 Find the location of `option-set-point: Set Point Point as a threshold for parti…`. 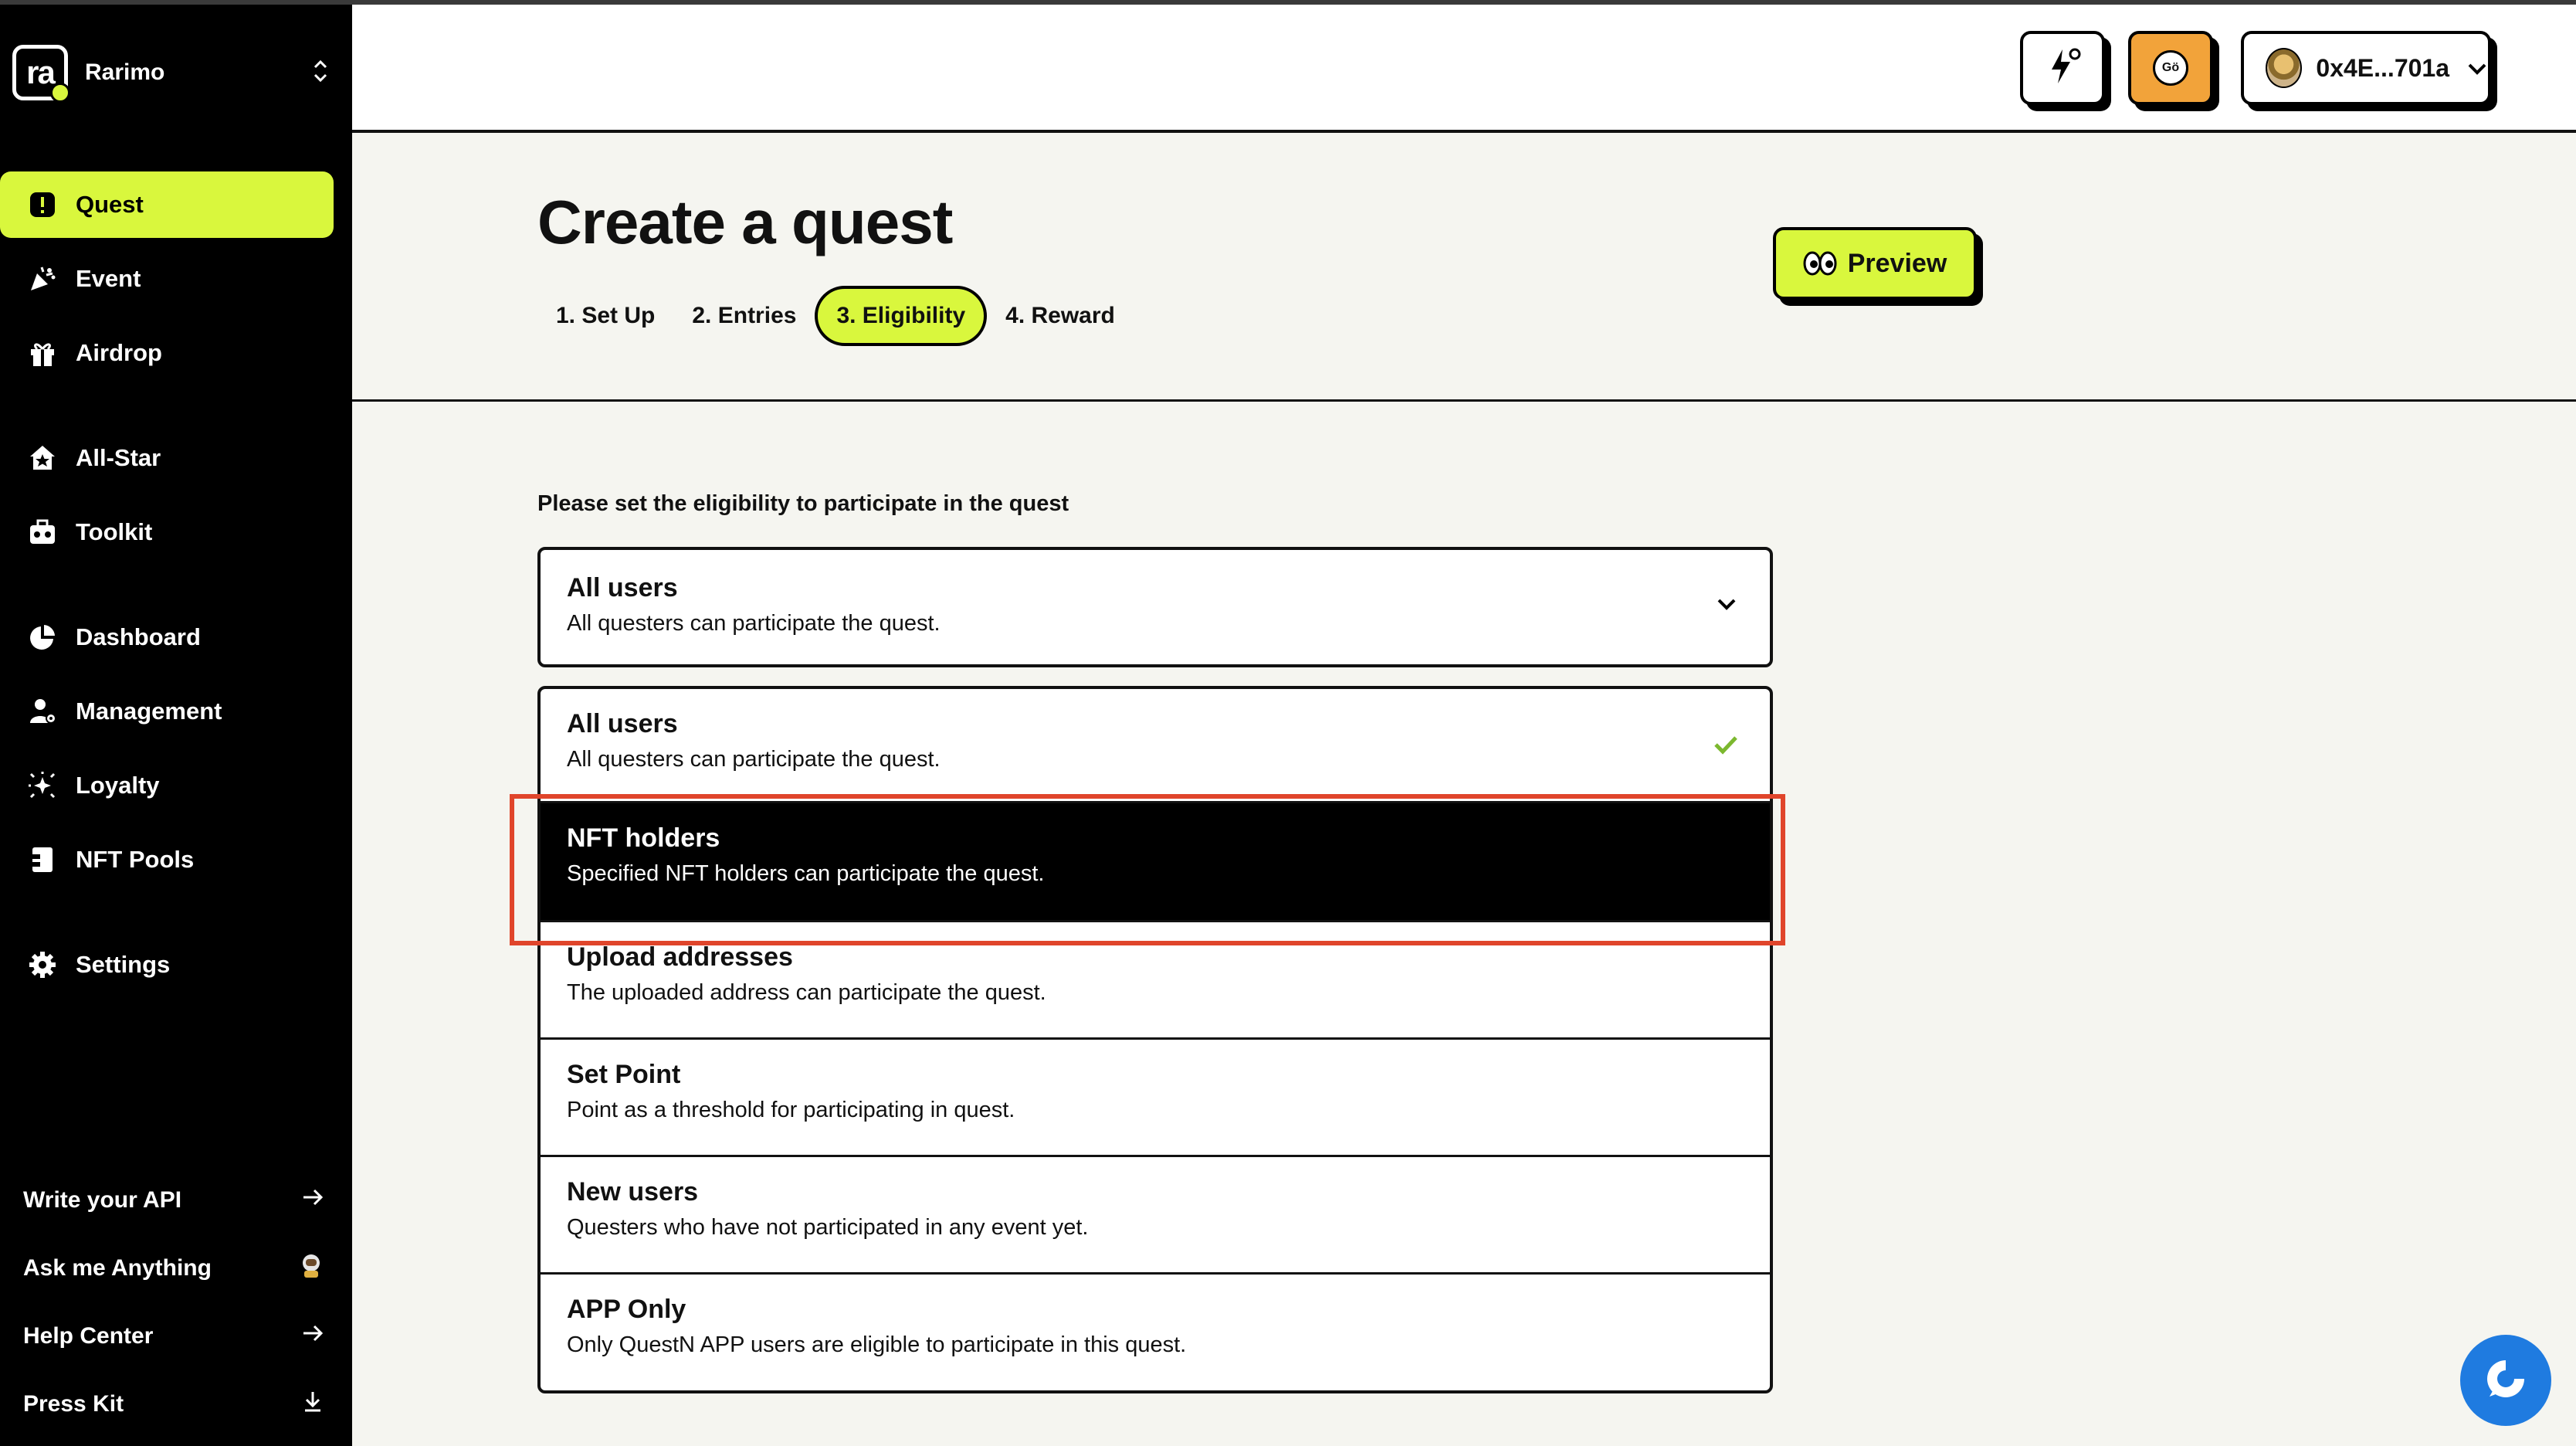

option-set-point: Set Point Point as a threshold for parti… is located at coordinates (1155, 1098).